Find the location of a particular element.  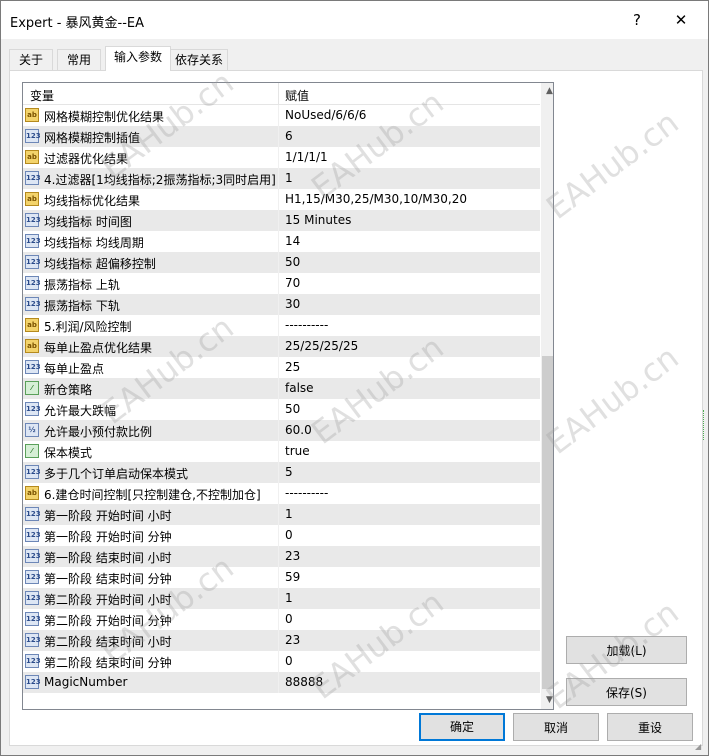

resize-grip-icon: ◢ is located at coordinates (700, 747).